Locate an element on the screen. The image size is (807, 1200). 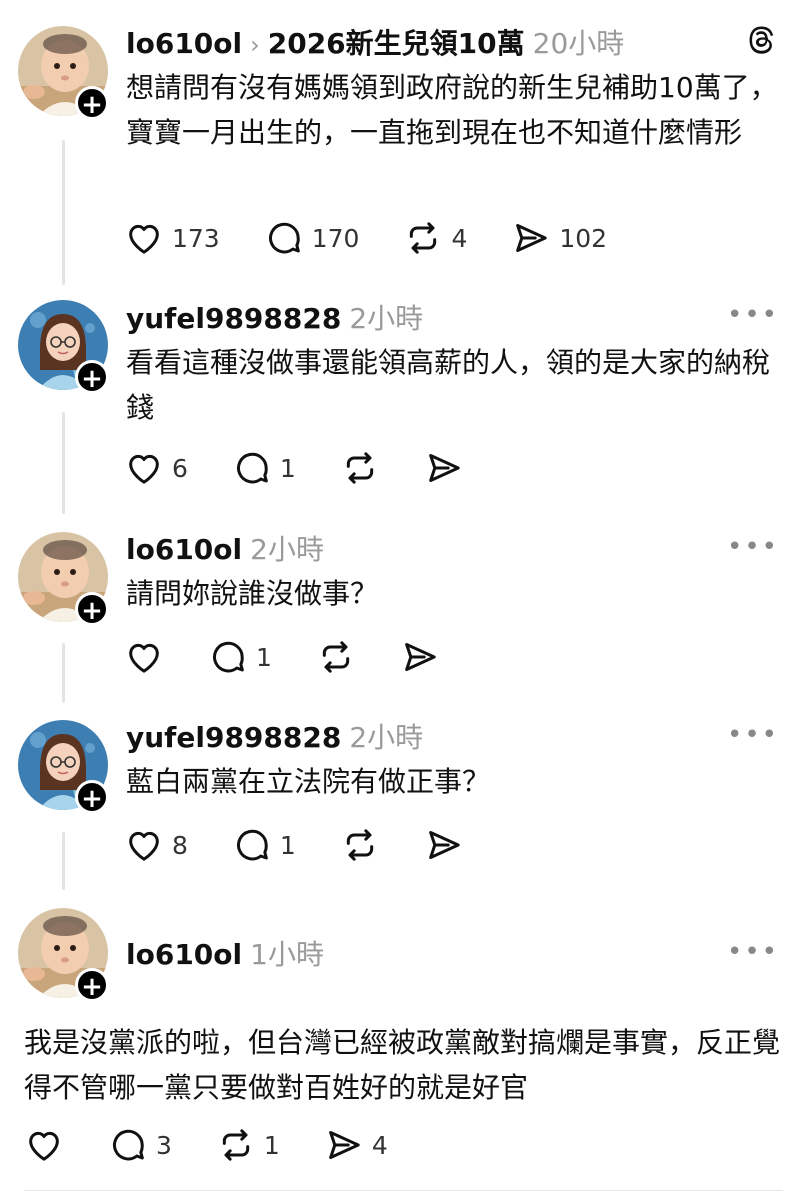
action-bar: 173 170 4 102 is located at coordinates (387, 238).